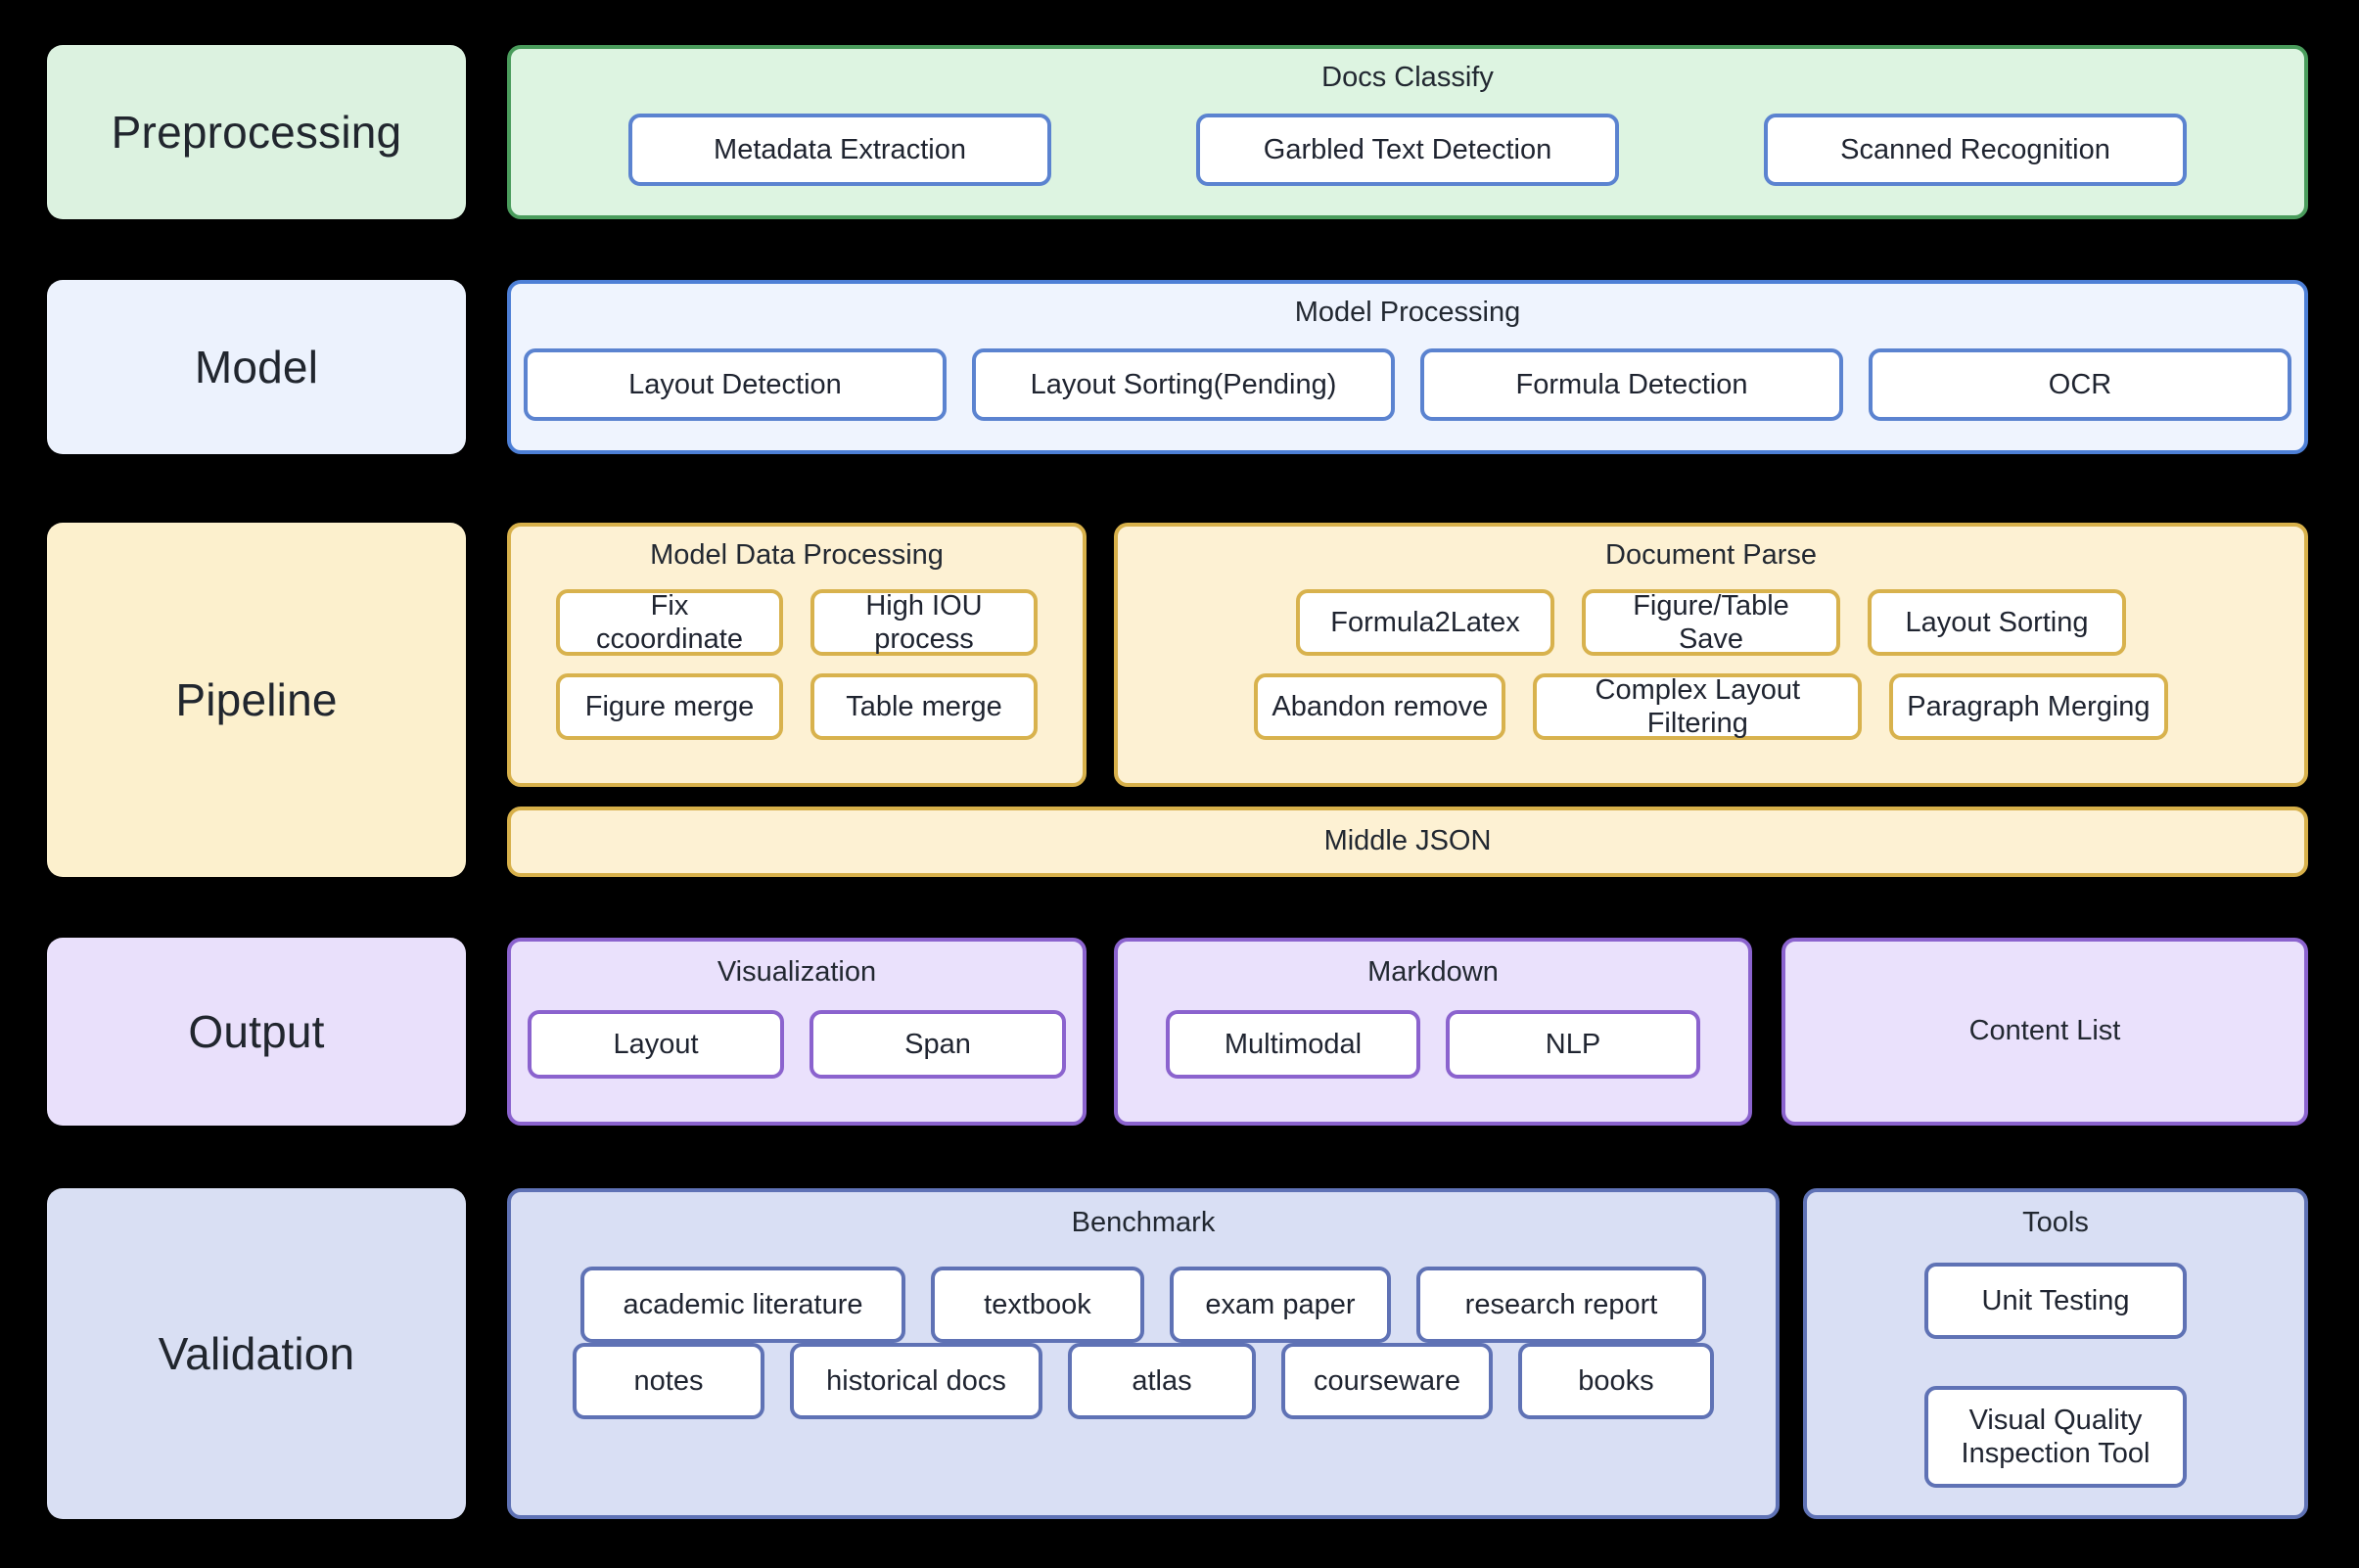 This screenshot has height=1568, width=2359. I want to click on chip-row-tools-2: Visual Quality Inspection Tool, so click(2055, 1425).